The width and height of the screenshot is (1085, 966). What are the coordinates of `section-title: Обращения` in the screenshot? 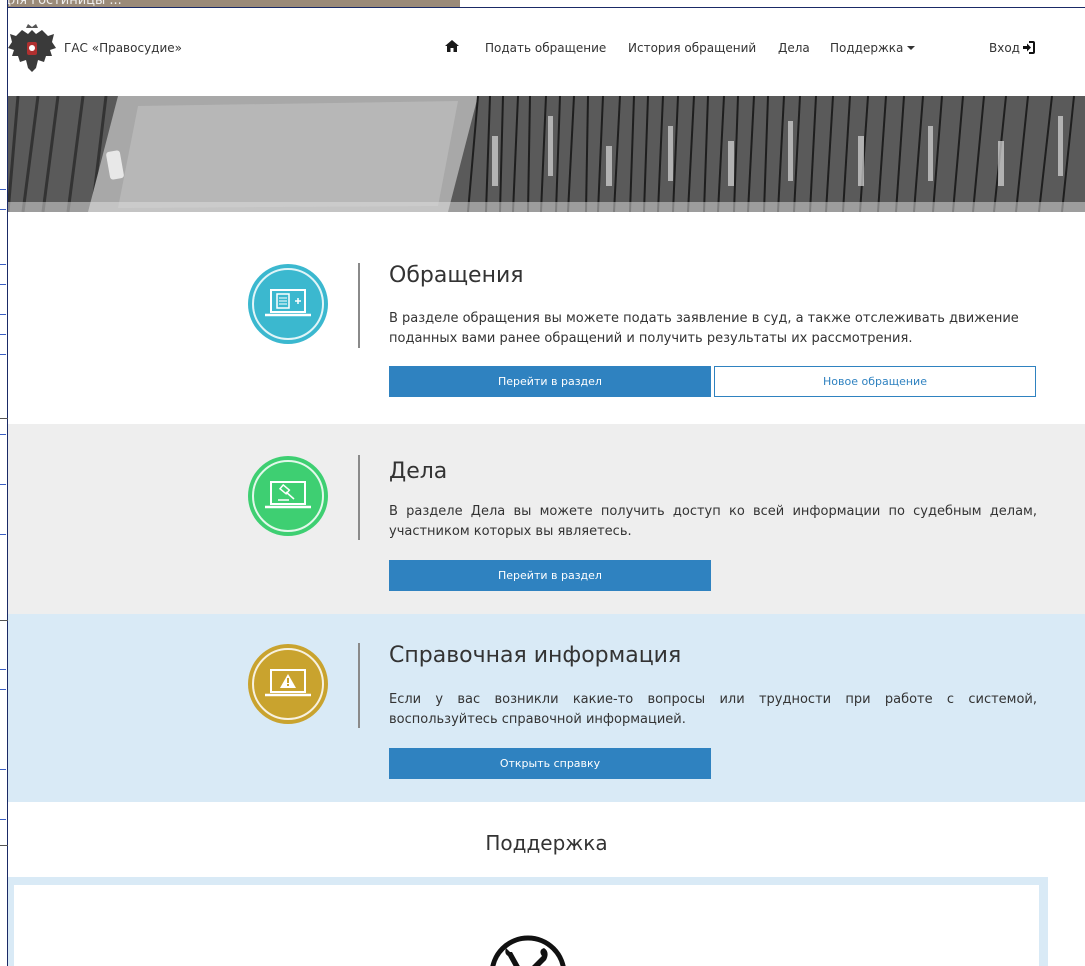 It's located at (456, 275).